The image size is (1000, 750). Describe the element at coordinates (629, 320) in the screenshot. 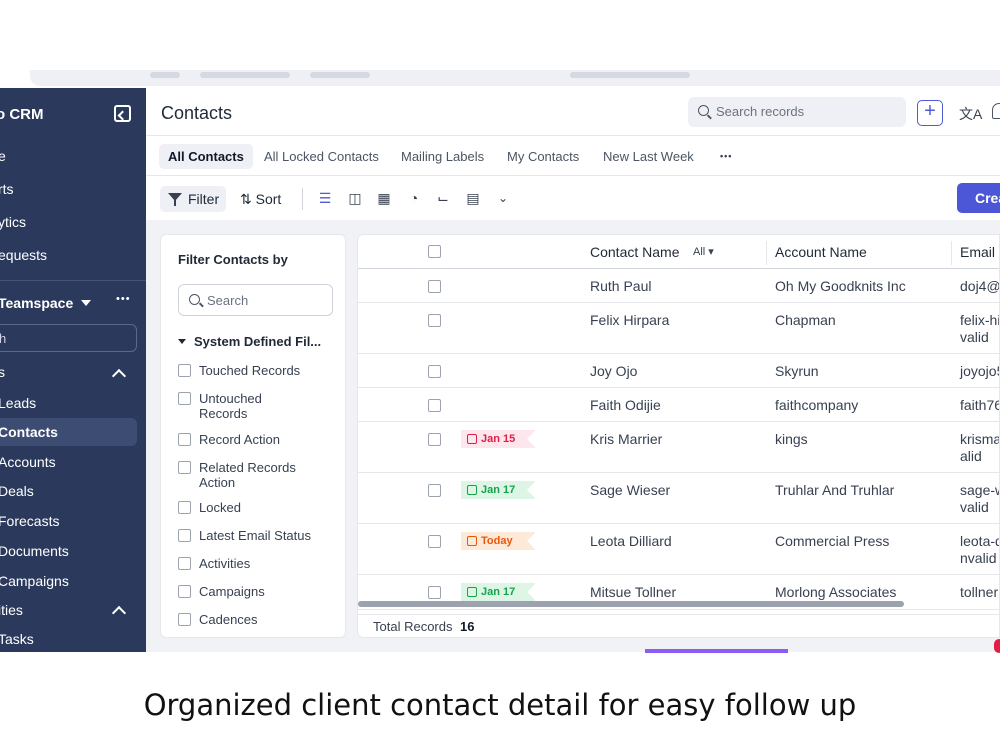

I see `contact-name-link: Felix Hirpara` at that location.